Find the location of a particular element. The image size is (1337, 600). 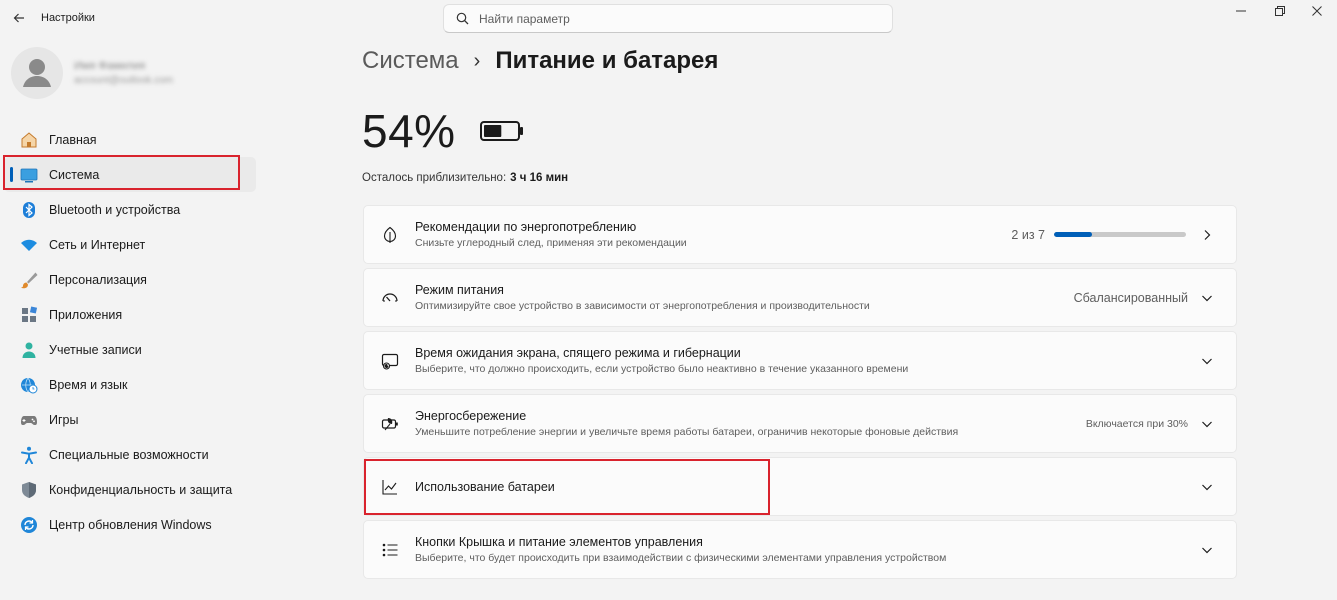

person-silhouette-icon is located at coordinates (37, 73).